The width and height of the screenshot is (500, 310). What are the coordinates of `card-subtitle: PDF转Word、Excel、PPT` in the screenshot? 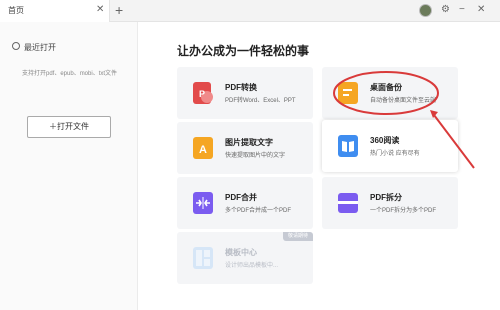 It's located at (260, 101).